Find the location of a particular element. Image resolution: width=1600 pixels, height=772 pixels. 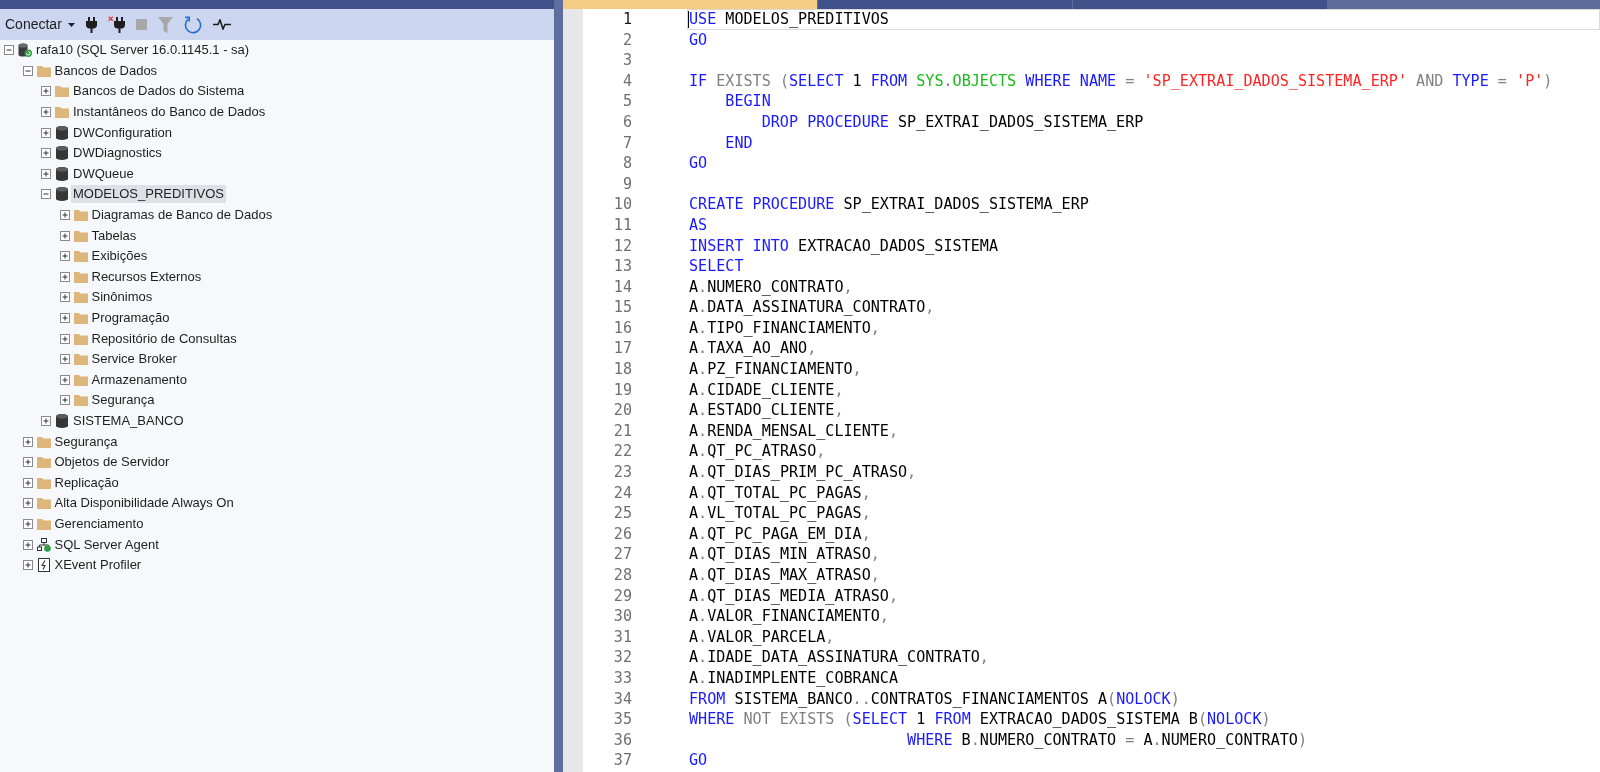

line-number: 37 is located at coordinates (622, 761).